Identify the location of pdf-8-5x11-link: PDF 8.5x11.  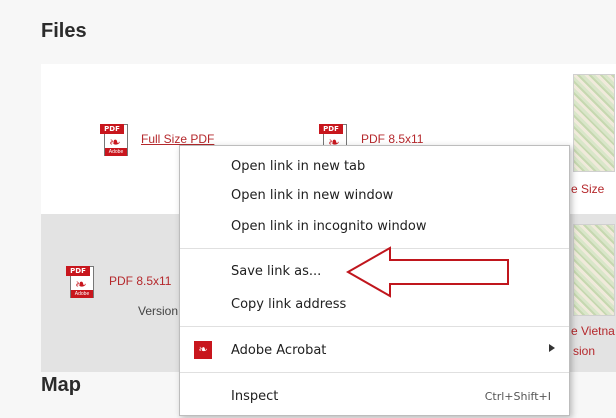
(392, 139).